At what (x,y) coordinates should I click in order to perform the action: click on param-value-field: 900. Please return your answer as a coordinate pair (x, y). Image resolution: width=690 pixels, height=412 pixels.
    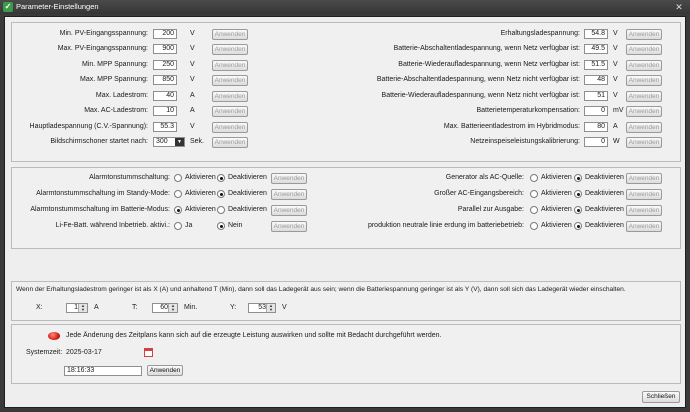
    Looking at the image, I should click on (165, 49).